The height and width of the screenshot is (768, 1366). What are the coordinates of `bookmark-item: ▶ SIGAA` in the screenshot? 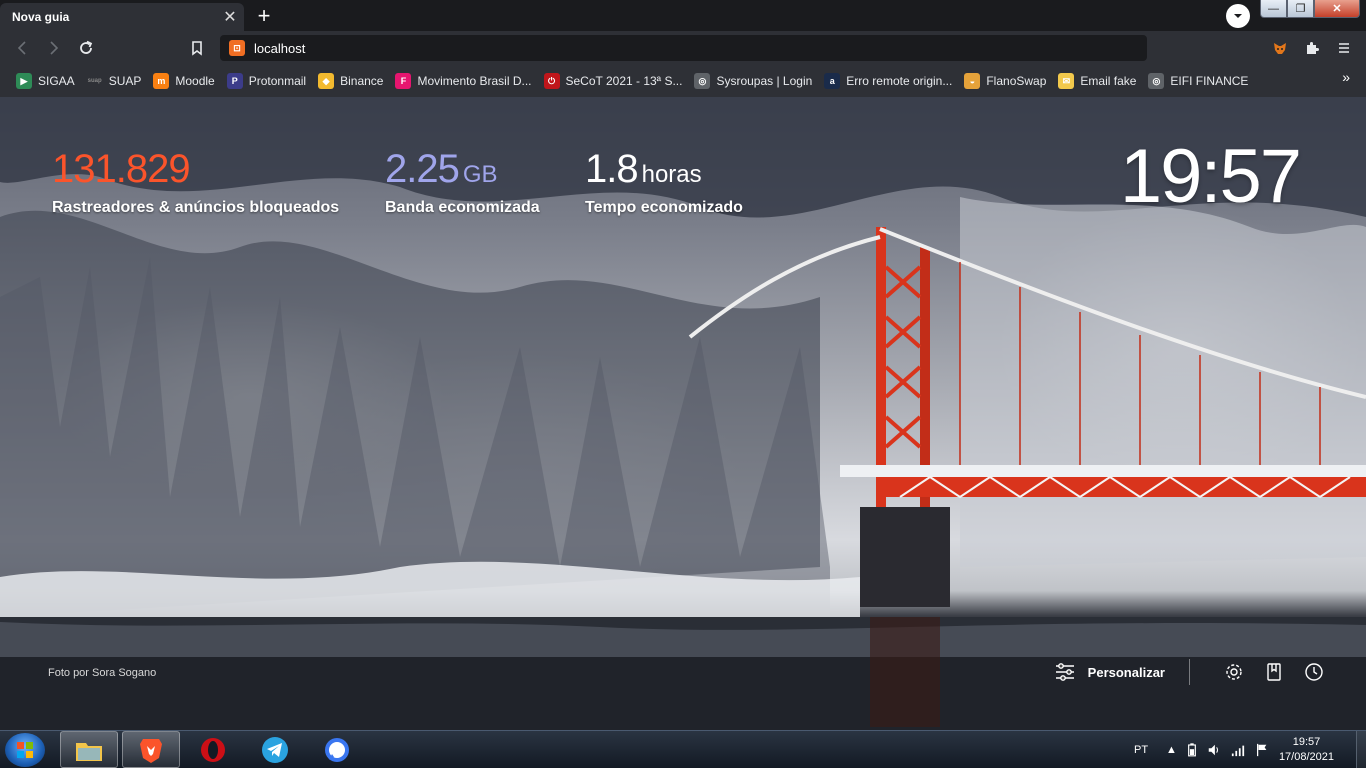 It's located at (45, 81).